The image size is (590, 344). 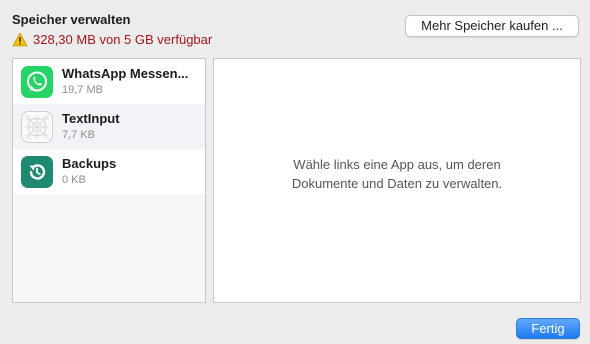 I want to click on app-name: Backups, so click(x=89, y=163).